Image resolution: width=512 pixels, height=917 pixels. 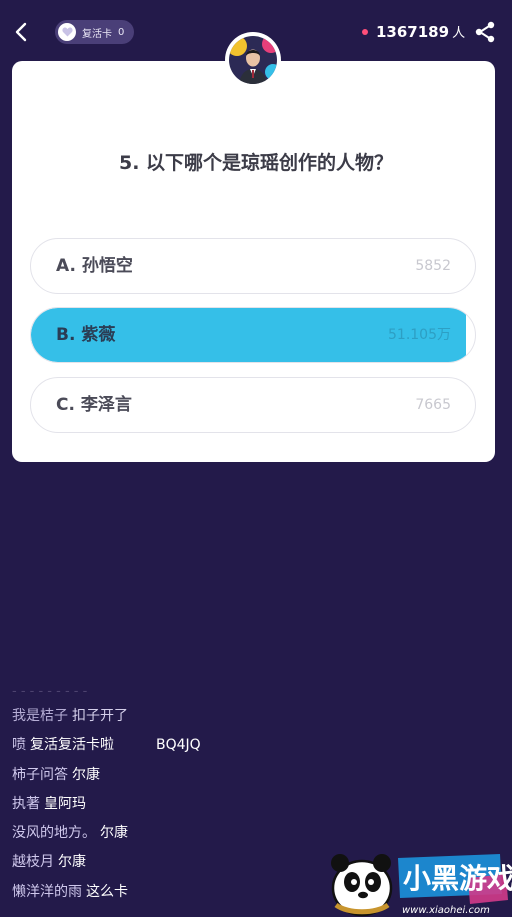 What do you see at coordinates (172, 837) in the screenshot?
I see `chat-message: 没风的地方。 尔康` at bounding box center [172, 837].